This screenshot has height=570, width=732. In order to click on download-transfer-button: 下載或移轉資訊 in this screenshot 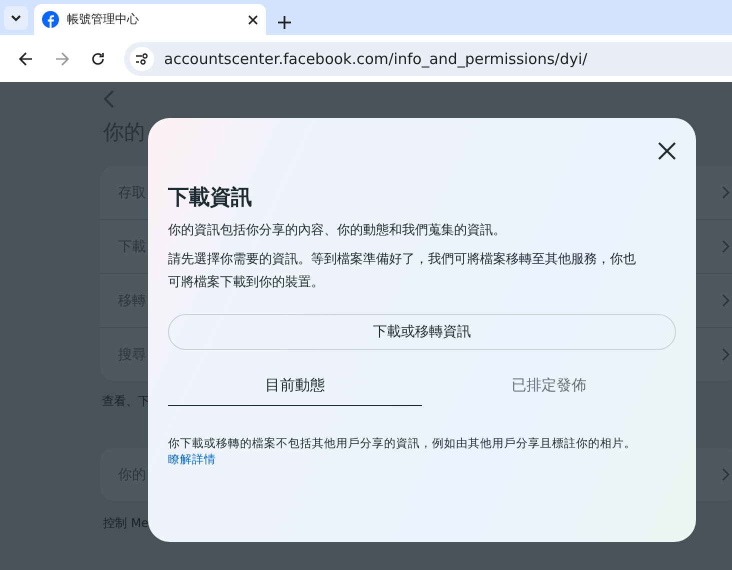, I will do `click(422, 332)`.